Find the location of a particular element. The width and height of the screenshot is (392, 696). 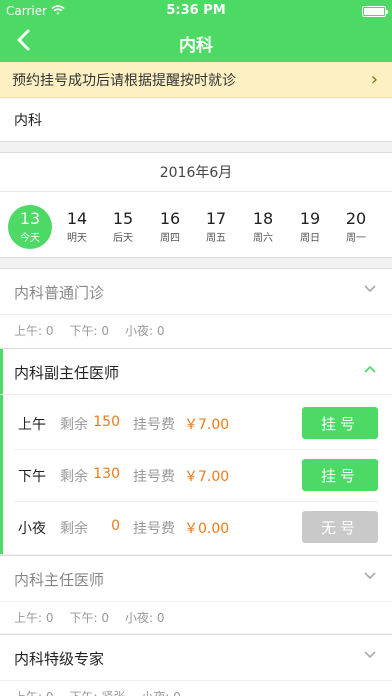

month-label: 2016年6月 is located at coordinates (196, 173).